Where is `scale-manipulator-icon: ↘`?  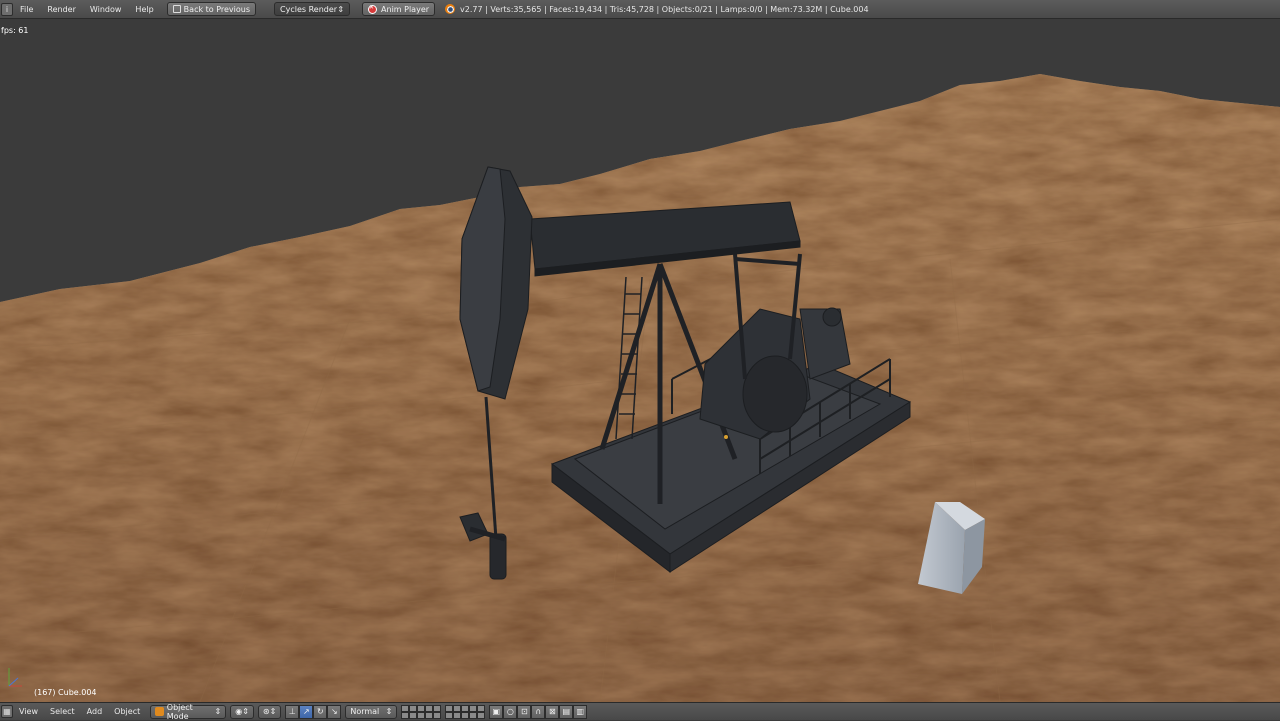 scale-manipulator-icon: ↘ is located at coordinates (334, 711).